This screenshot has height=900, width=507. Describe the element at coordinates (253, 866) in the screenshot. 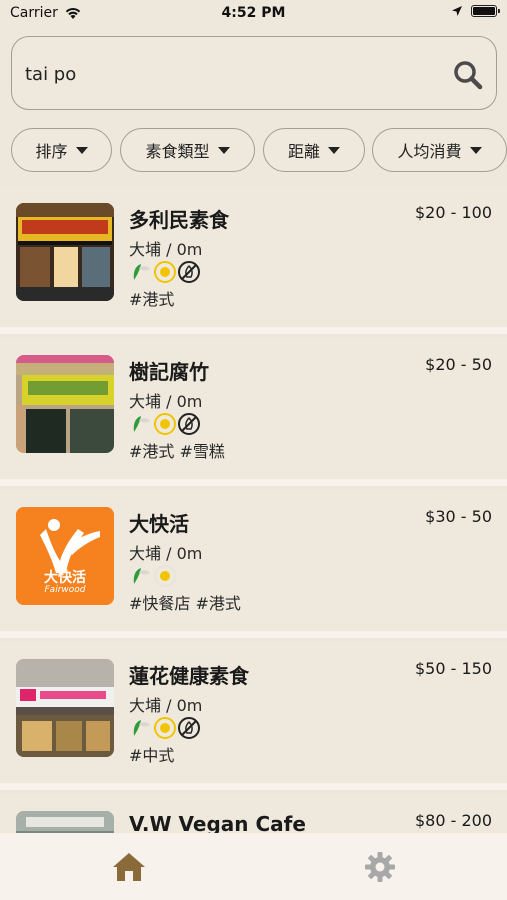

I see `tab-bar` at that location.